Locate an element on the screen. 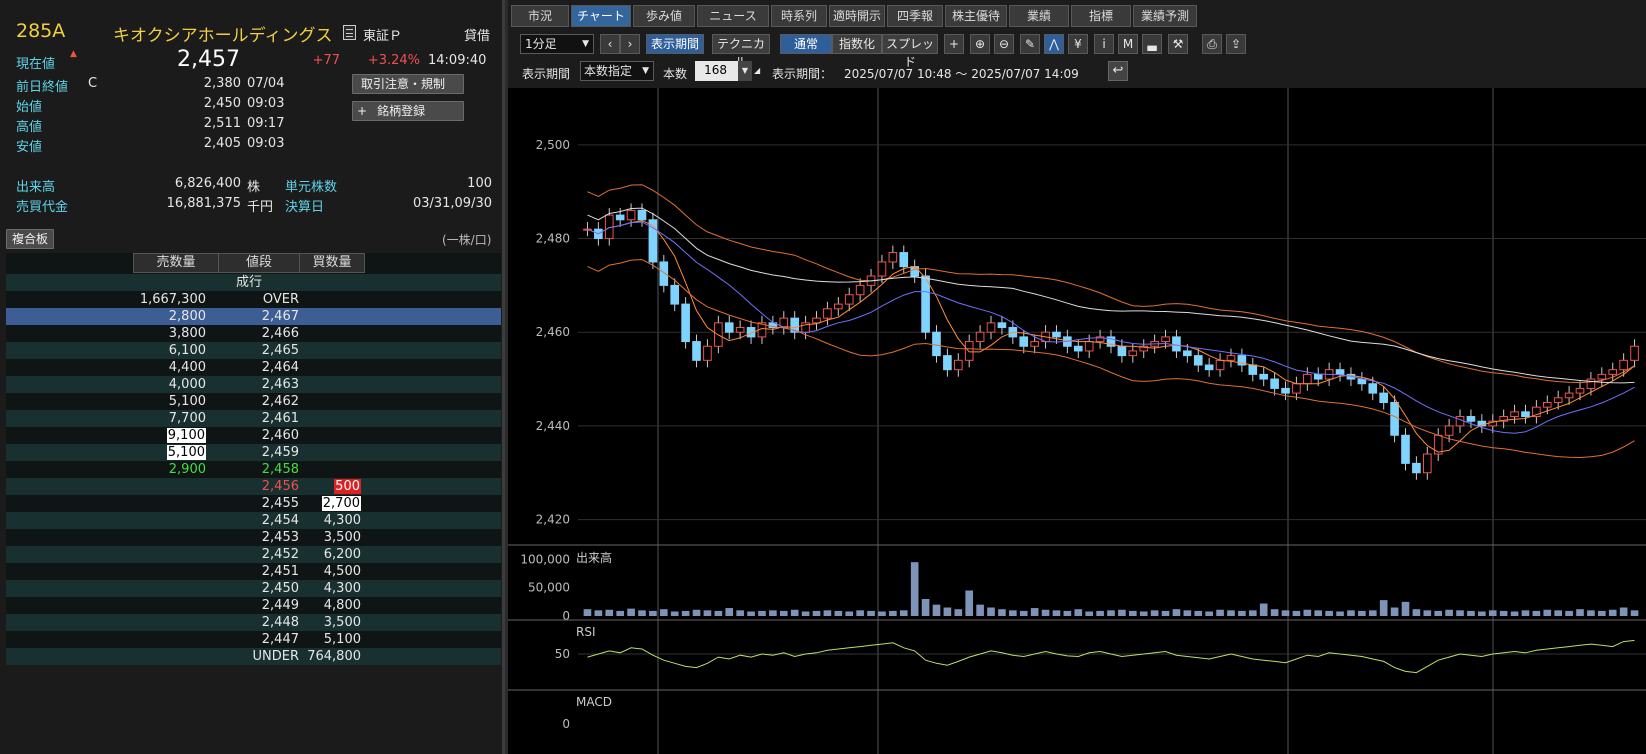  board-row: 2,447 5,100 is located at coordinates (253, 639).